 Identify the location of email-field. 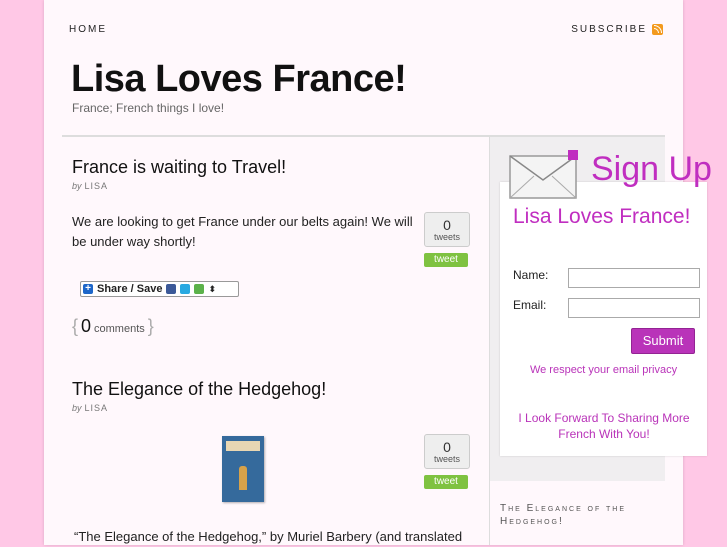
(634, 308).